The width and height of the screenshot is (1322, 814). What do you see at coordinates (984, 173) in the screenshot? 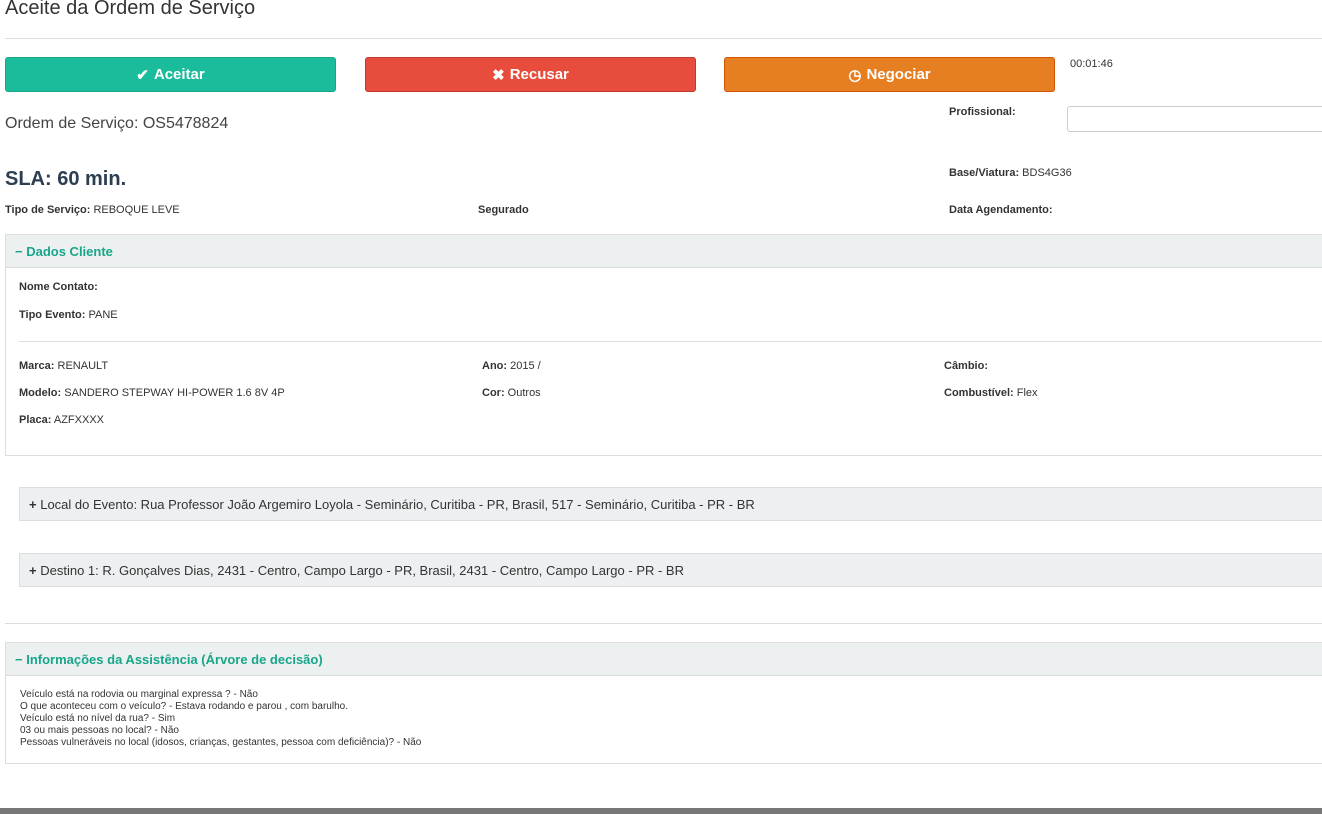
I see `base-label: Base/Viatura:` at bounding box center [984, 173].